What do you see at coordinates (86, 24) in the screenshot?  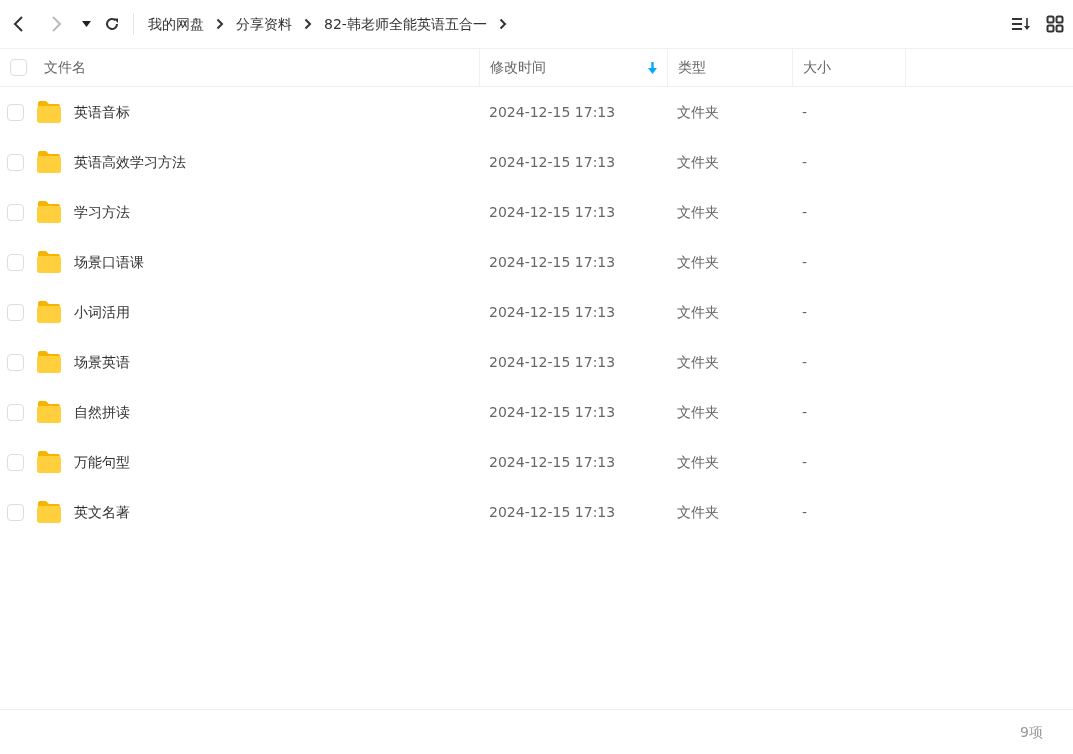 I see `caret-down-icon` at bounding box center [86, 24].